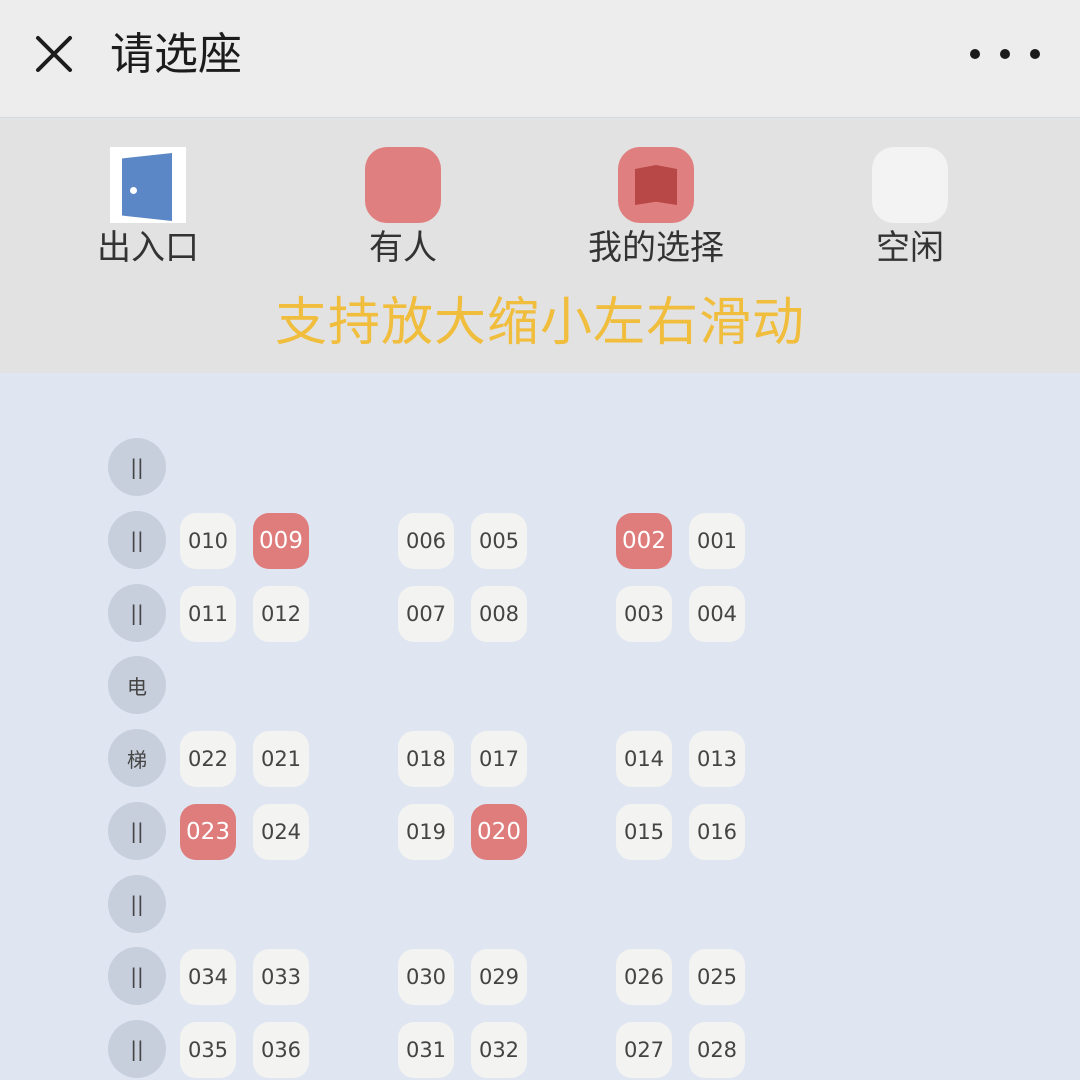  What do you see at coordinates (540, 1049) in the screenshot?
I see `seat-row: || 035 036 031 032 027 028` at bounding box center [540, 1049].